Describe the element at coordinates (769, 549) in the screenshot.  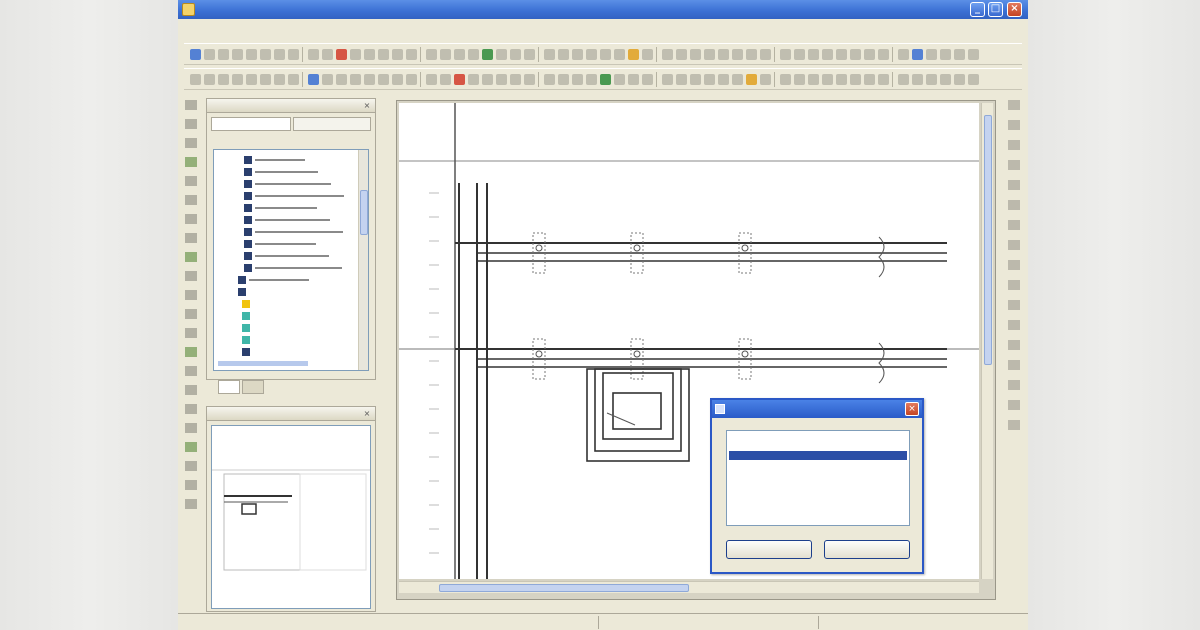
I see `dialog-ok-button` at that location.